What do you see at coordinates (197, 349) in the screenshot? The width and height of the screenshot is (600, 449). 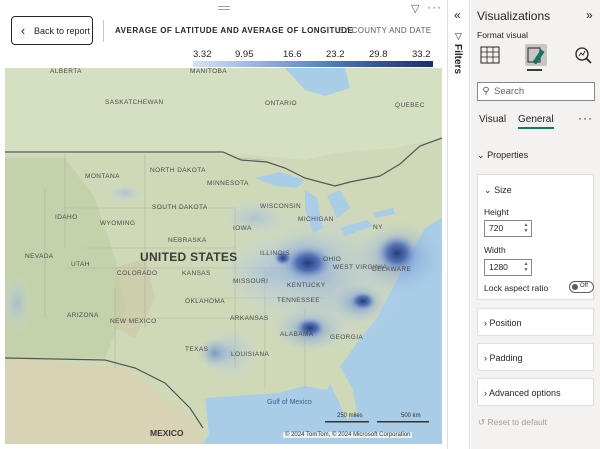 I see `map-label-texas: TEXAS` at bounding box center [197, 349].